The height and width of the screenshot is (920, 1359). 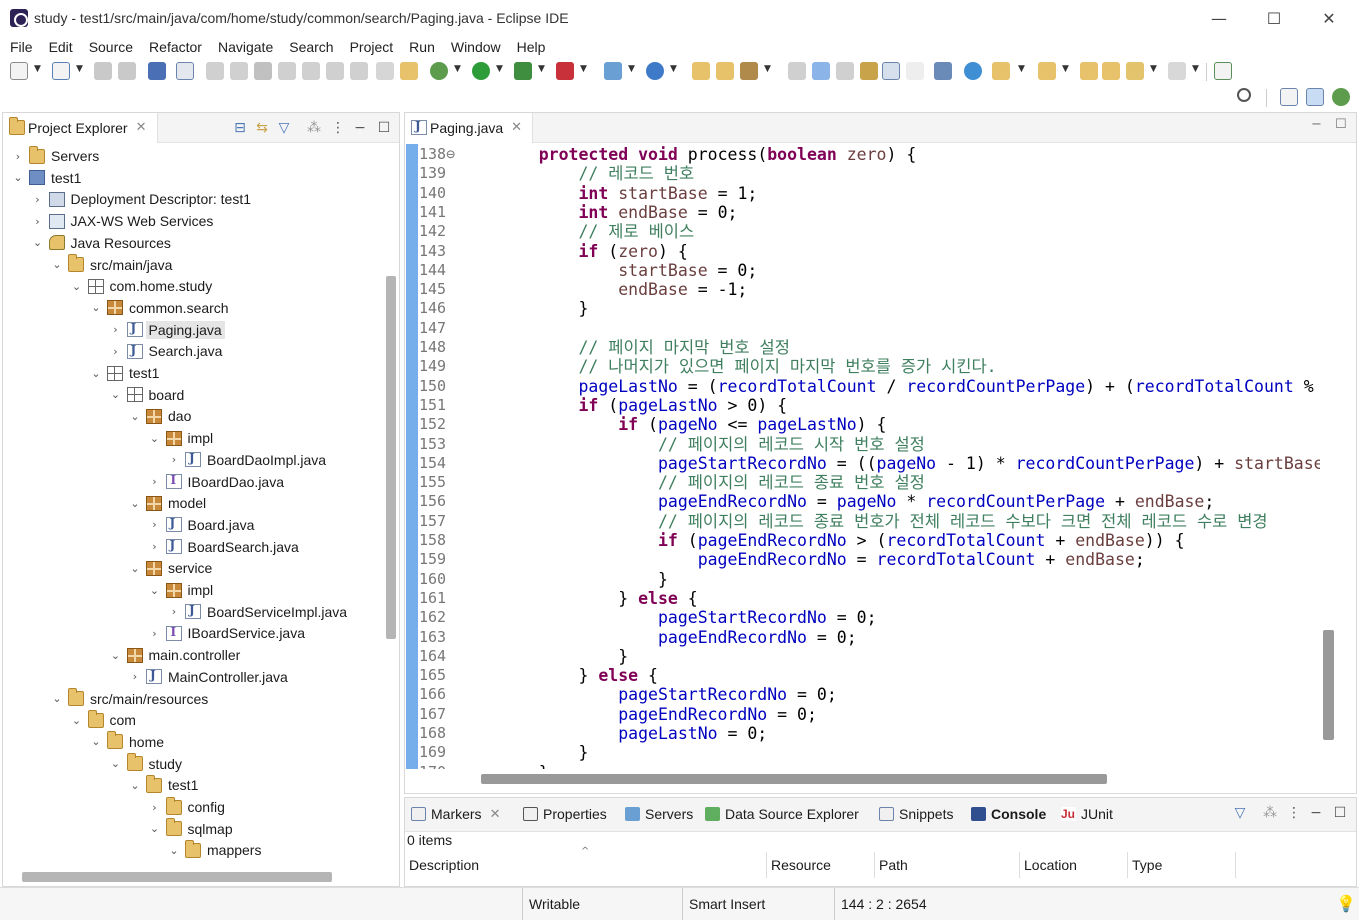 What do you see at coordinates (1065, 69) in the screenshot?
I see `previous-edit-dropdown-icon: ▼` at bounding box center [1065, 69].